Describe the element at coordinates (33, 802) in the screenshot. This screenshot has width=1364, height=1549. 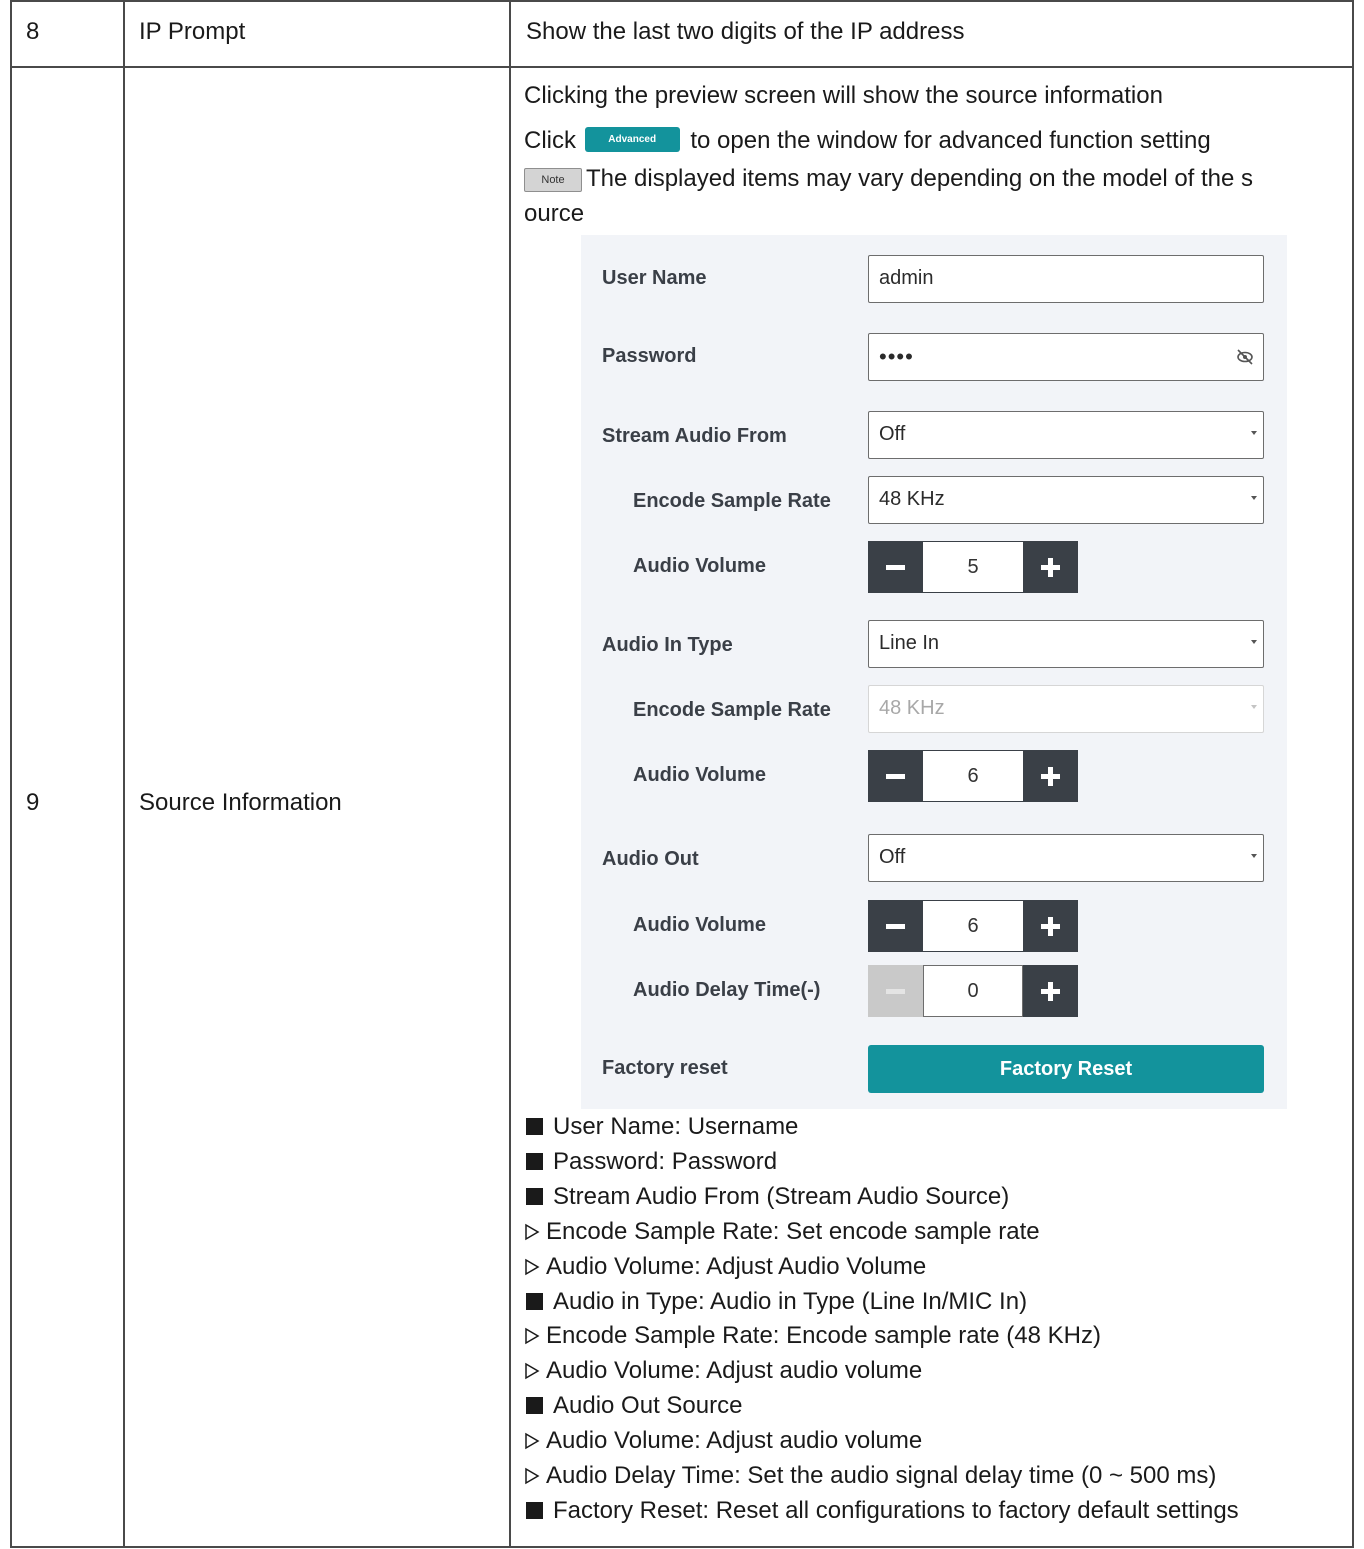
I see `row-number: 9` at that location.